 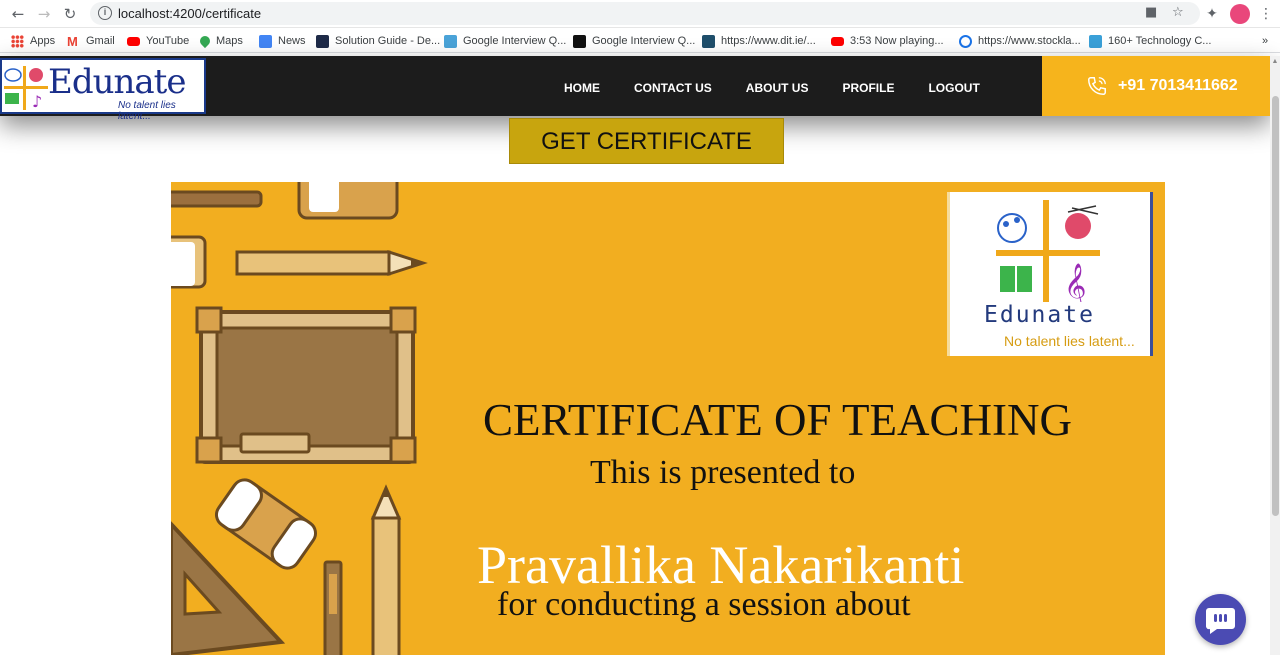 I want to click on camera-icon: ■, so click(x=1151, y=12).